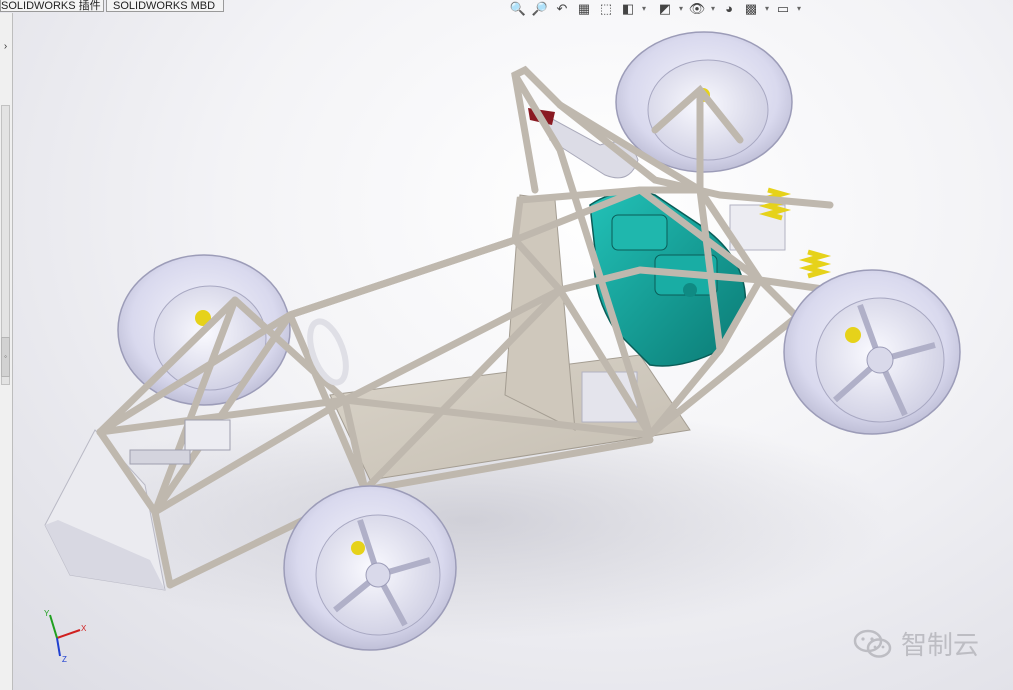 The width and height of the screenshot is (1013, 690). What do you see at coordinates (628, 8) in the screenshot?
I see `view-orientation-icon: ◧` at bounding box center [628, 8].